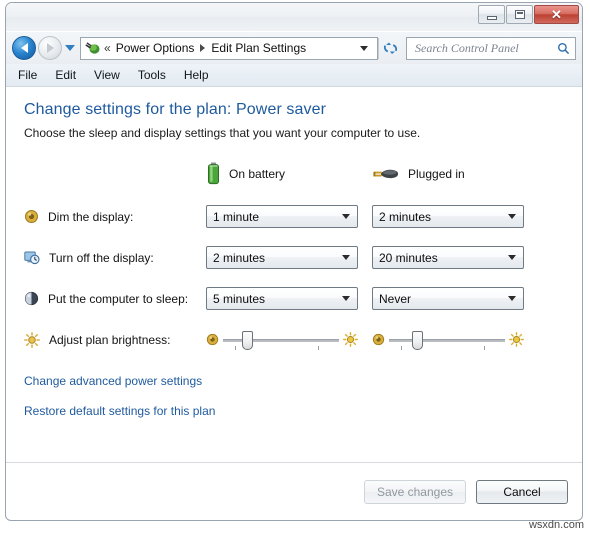  Describe the element at coordinates (448, 298) in the screenshot. I see `sleep-plugged-in-dropdown: Never` at that location.